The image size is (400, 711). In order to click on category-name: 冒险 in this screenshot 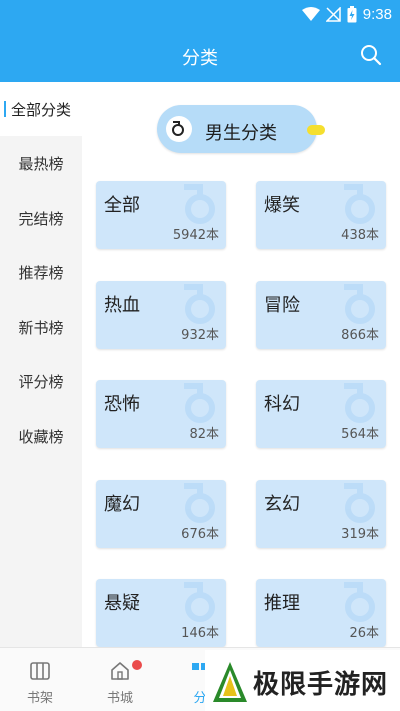, I will do `click(282, 305)`.